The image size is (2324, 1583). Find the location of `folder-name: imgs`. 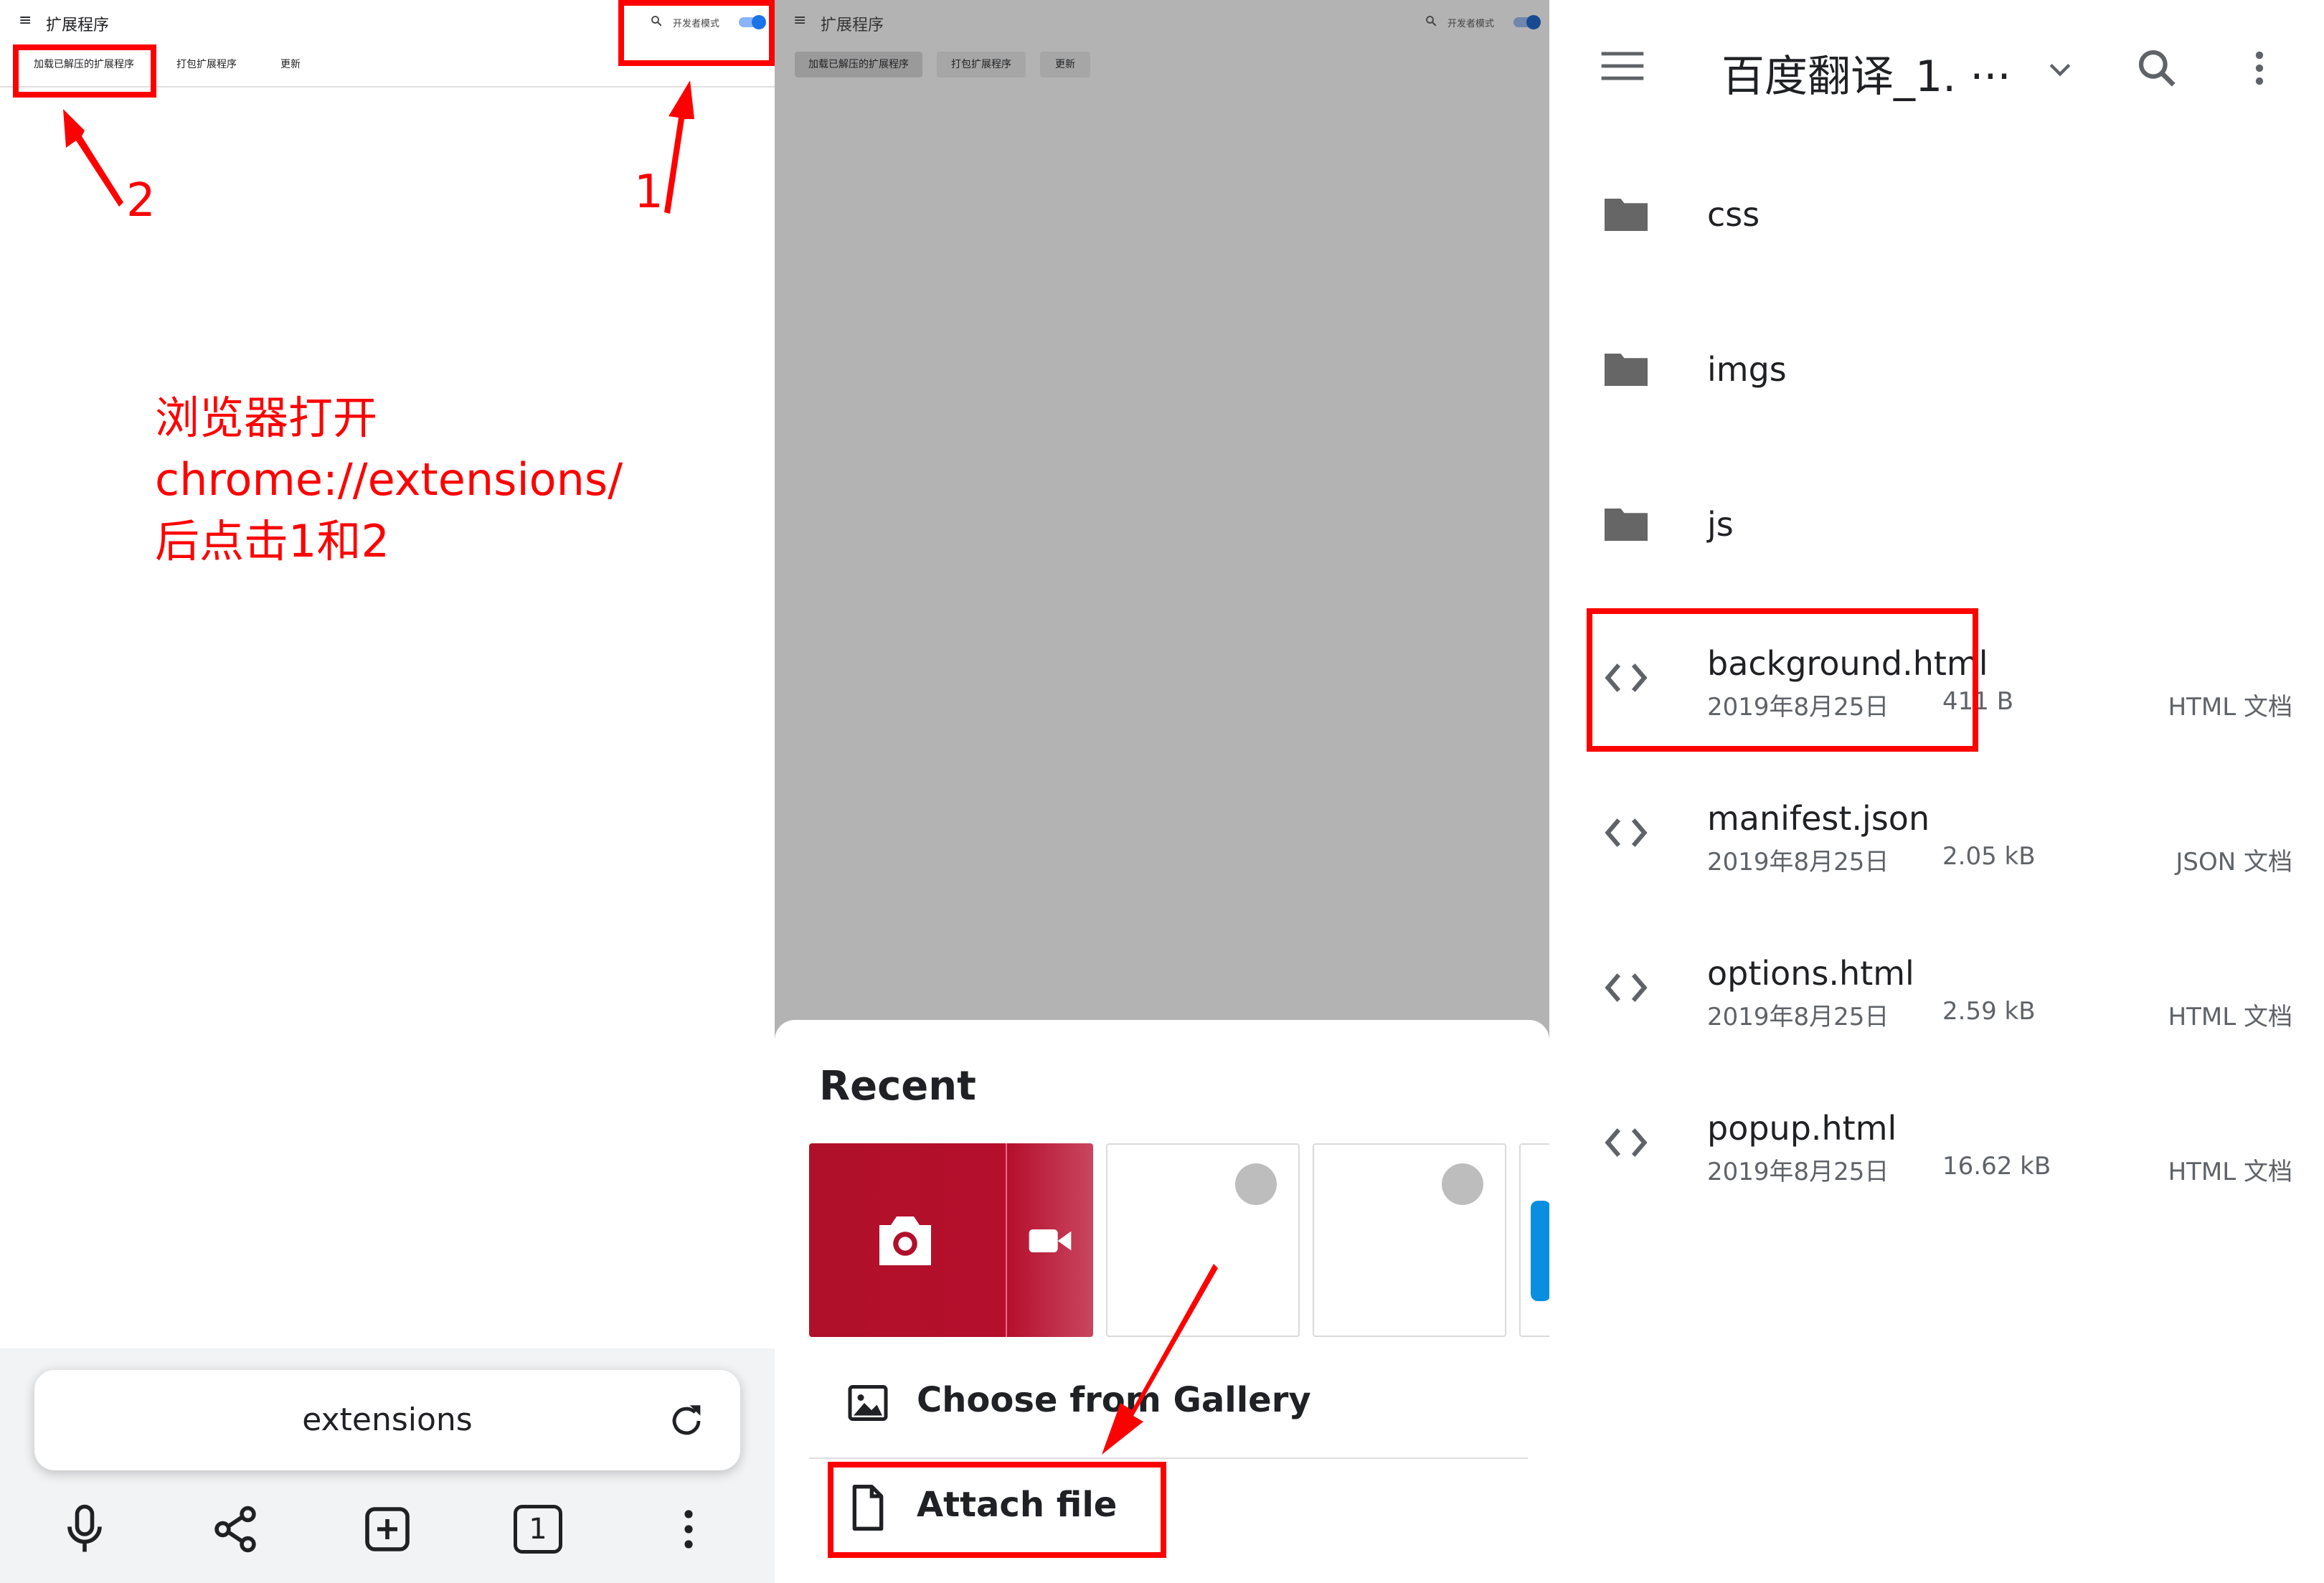

folder-name: imgs is located at coordinates (1747, 369).